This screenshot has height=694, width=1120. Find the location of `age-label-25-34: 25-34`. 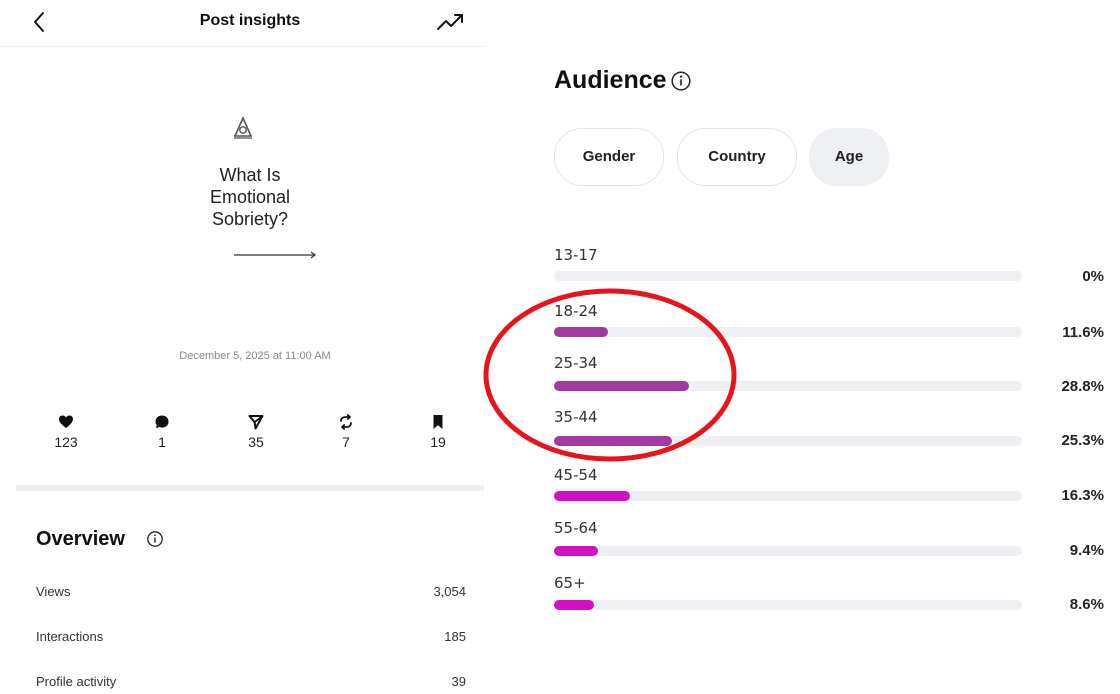

age-label-25-34: 25-34 is located at coordinates (576, 363).